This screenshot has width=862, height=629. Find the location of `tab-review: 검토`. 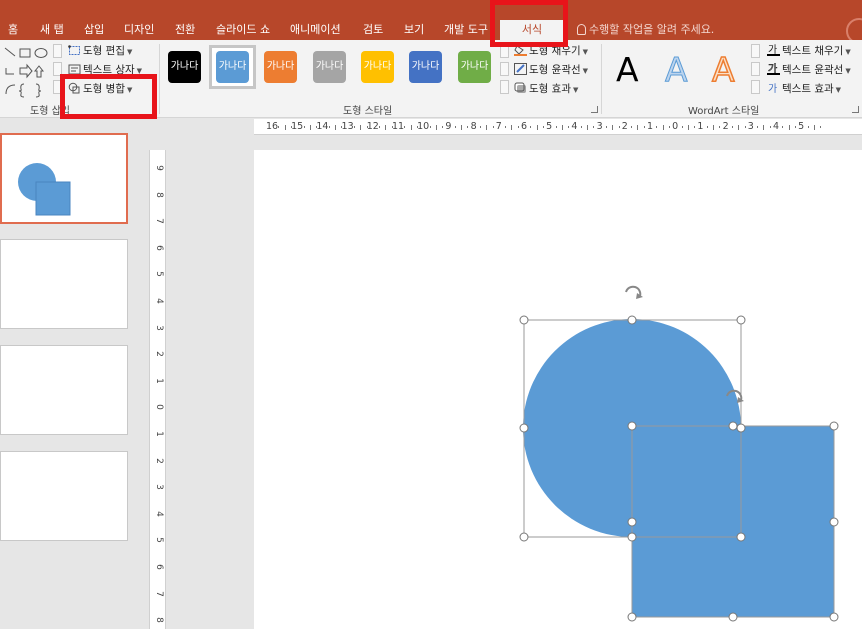

tab-review: 검토 is located at coordinates (373, 30).